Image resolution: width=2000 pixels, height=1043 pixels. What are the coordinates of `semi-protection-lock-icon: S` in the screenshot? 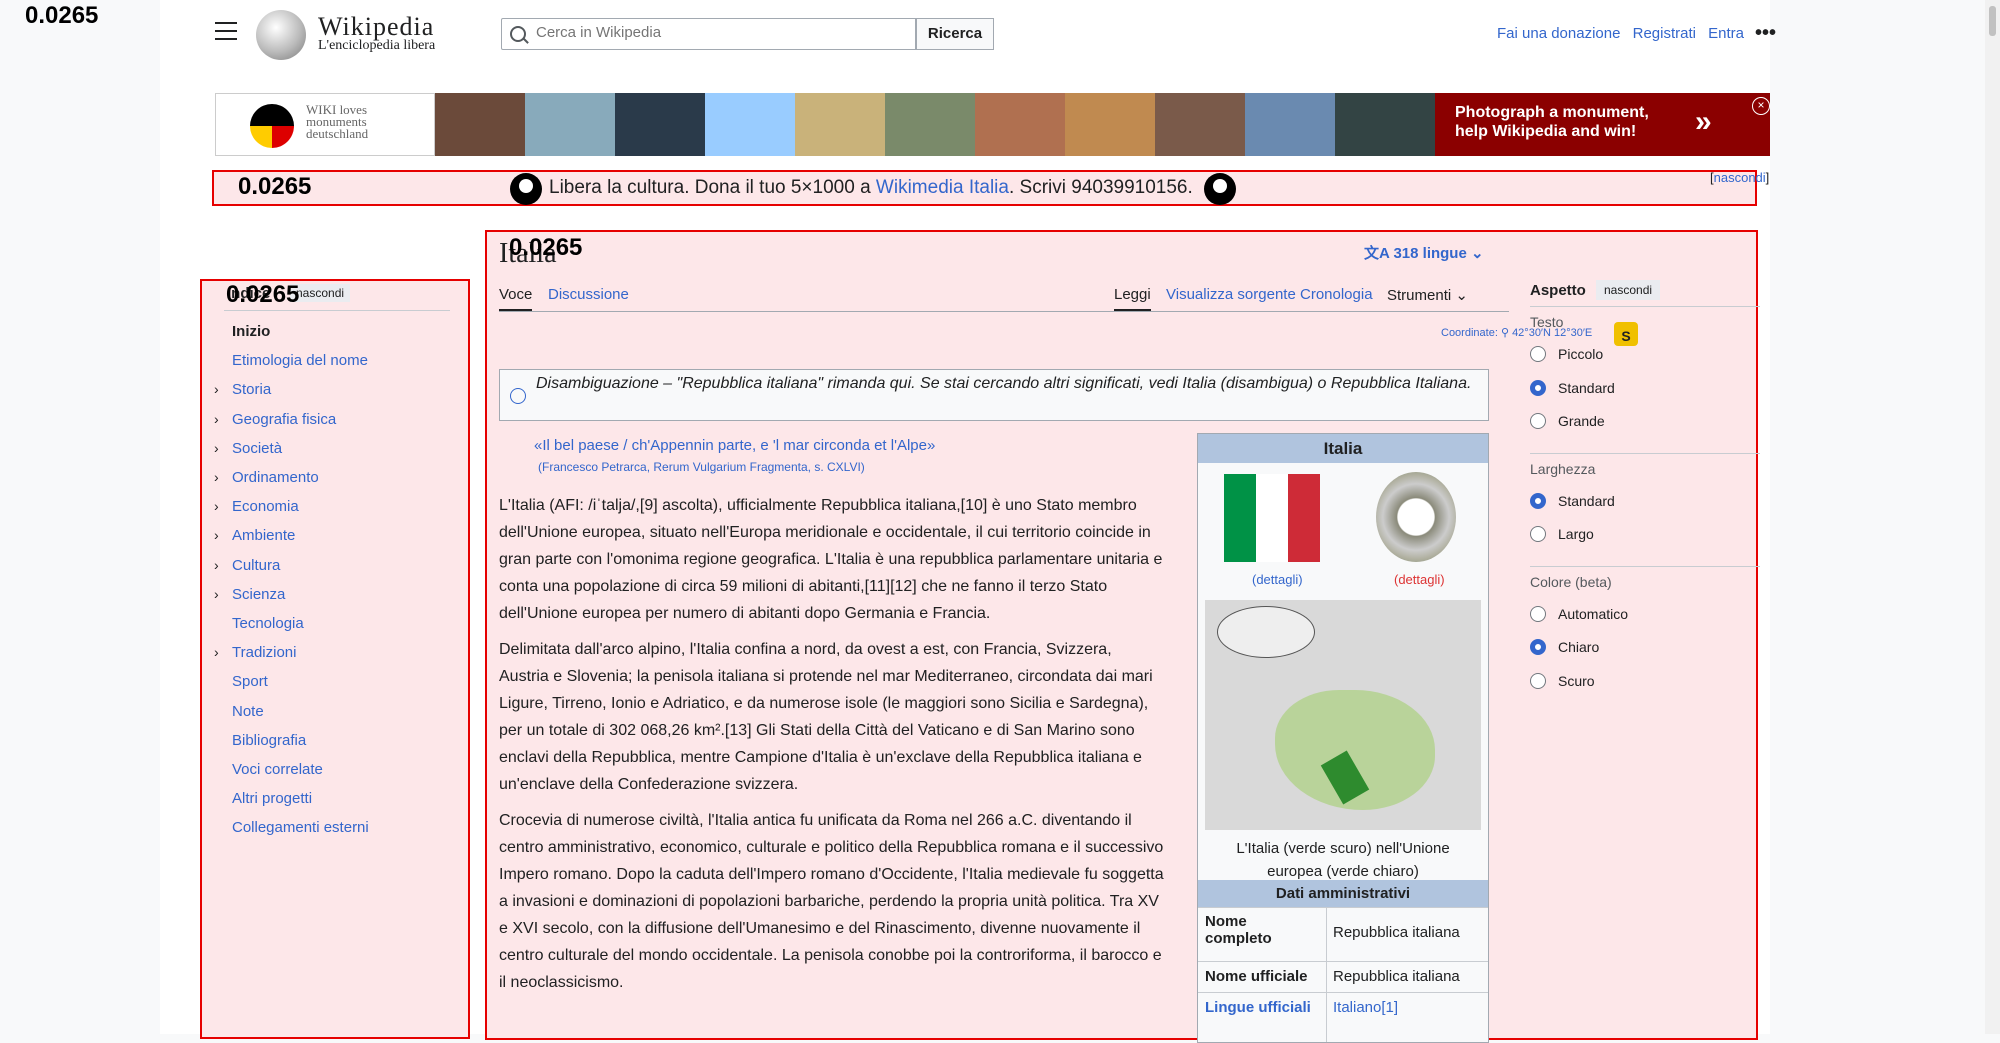 It's located at (1626, 334).